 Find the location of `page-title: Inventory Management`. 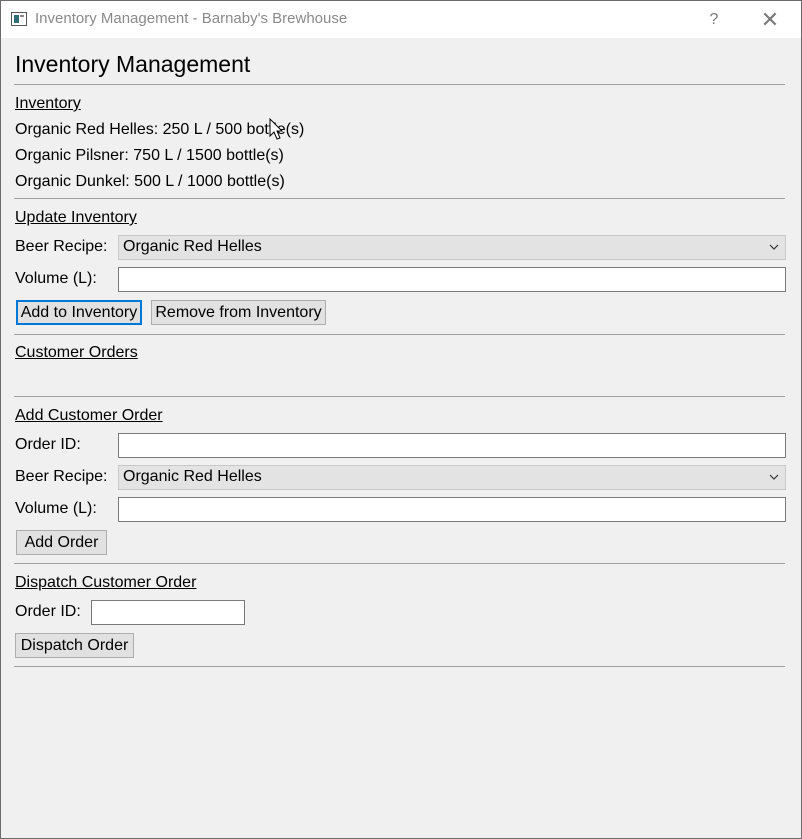

page-title: Inventory Management is located at coordinates (133, 64).